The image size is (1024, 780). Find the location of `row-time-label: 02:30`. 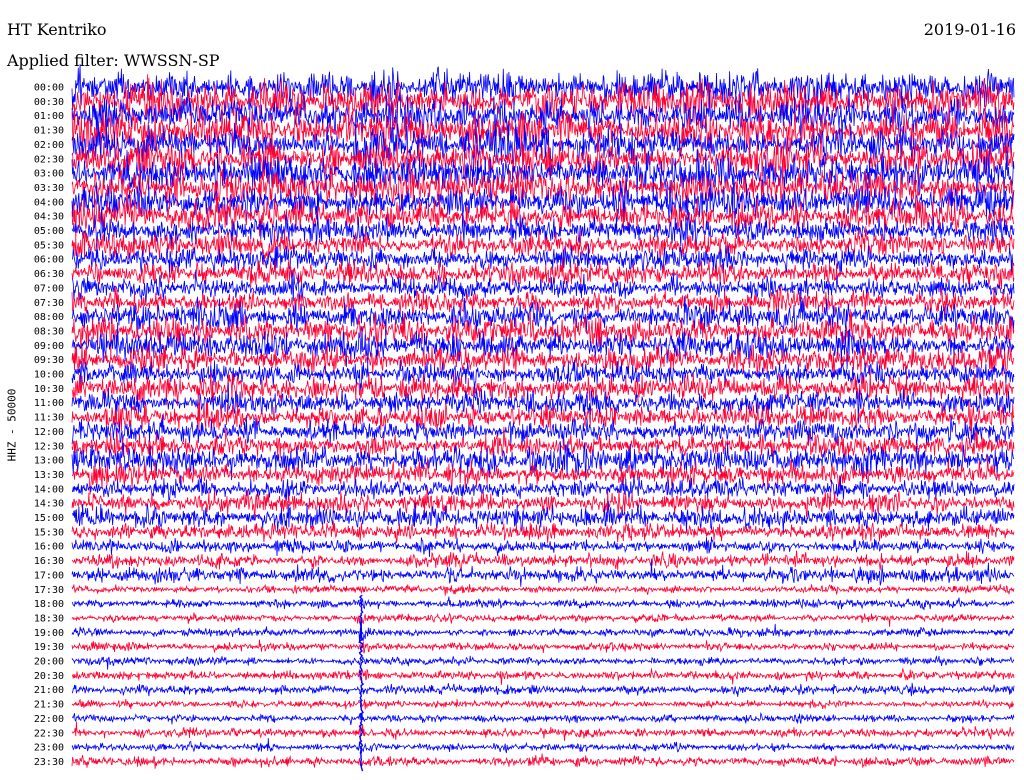

row-time-label: 02:30 is located at coordinates (49, 159).